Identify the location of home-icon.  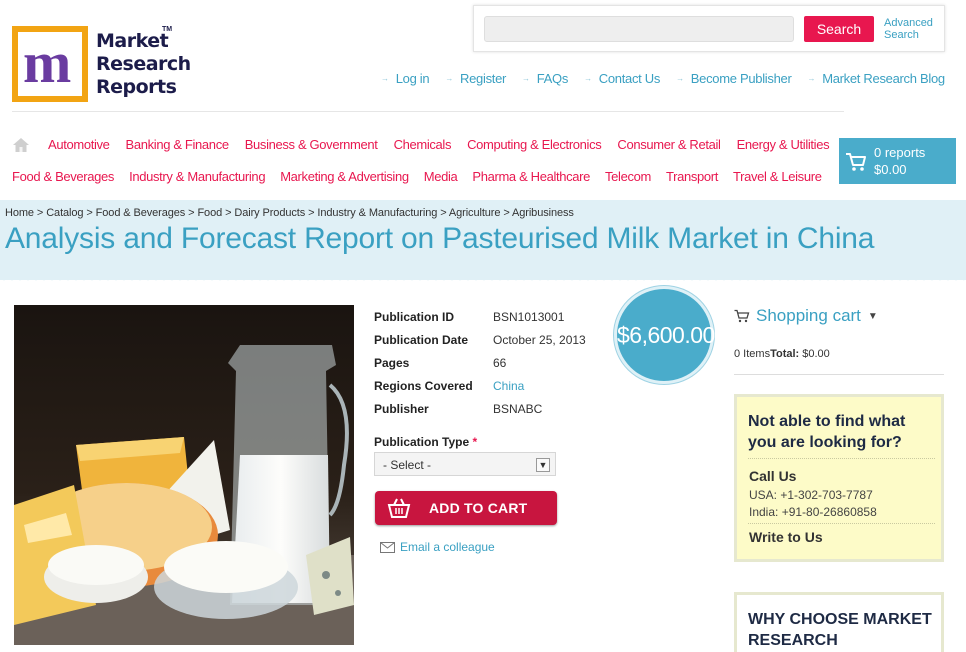
(21, 145).